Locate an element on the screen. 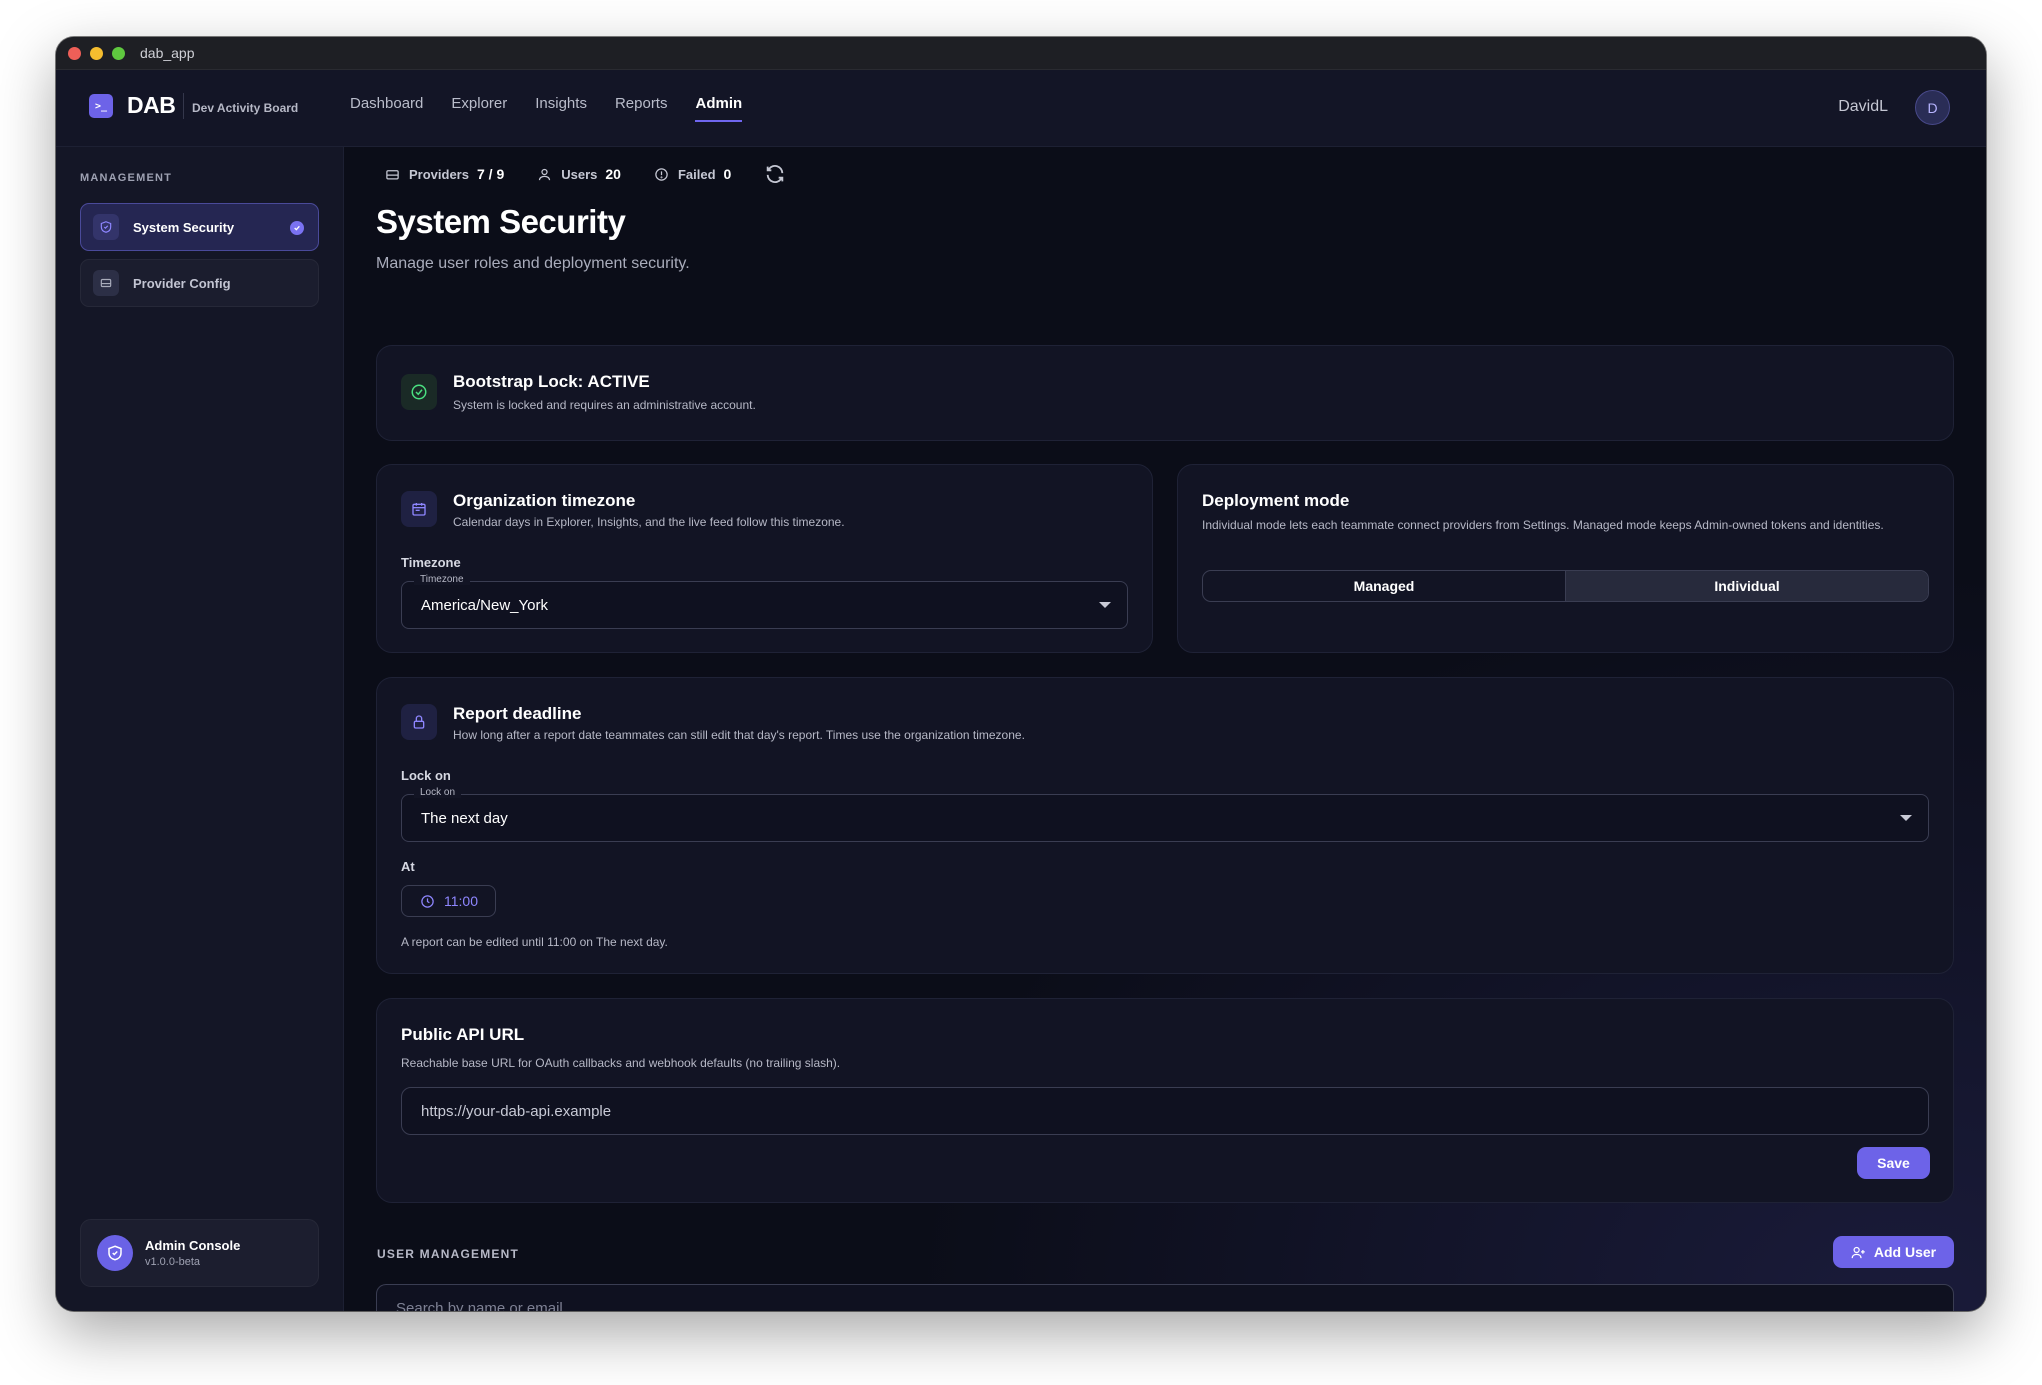 This screenshot has width=2042, height=1385. close-window-button is located at coordinates (74, 53).